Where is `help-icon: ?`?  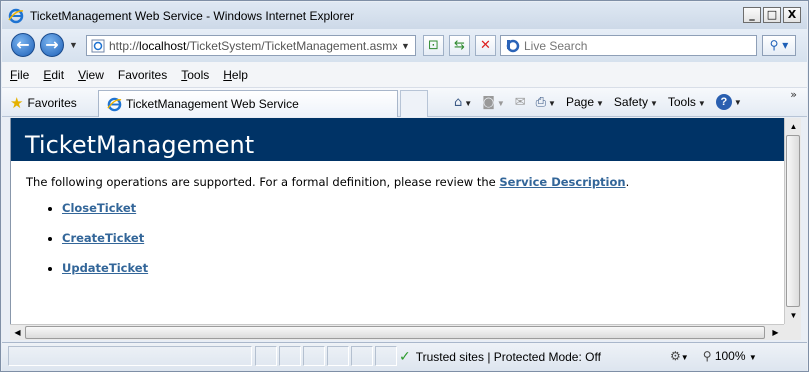 help-icon: ? is located at coordinates (723, 102).